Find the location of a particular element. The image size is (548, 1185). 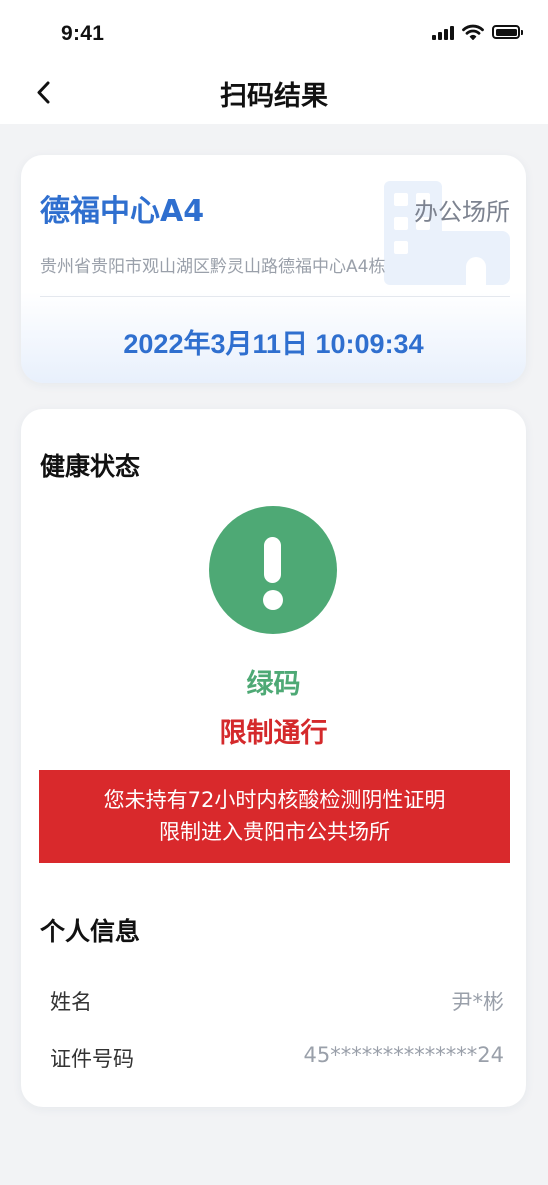

navigation-bar: 扫码结果 is located at coordinates (274, 94).